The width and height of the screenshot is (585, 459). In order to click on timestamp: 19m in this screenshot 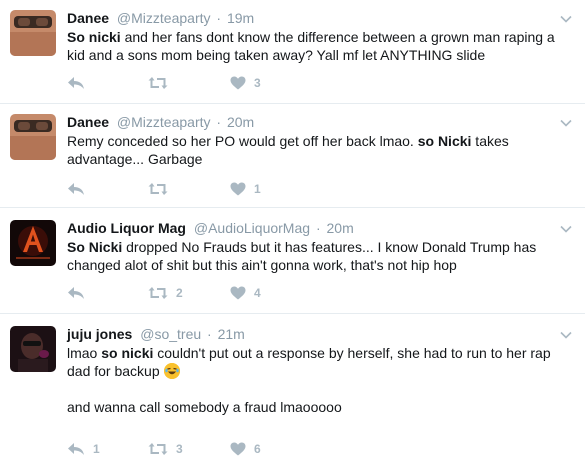, I will do `click(240, 18)`.